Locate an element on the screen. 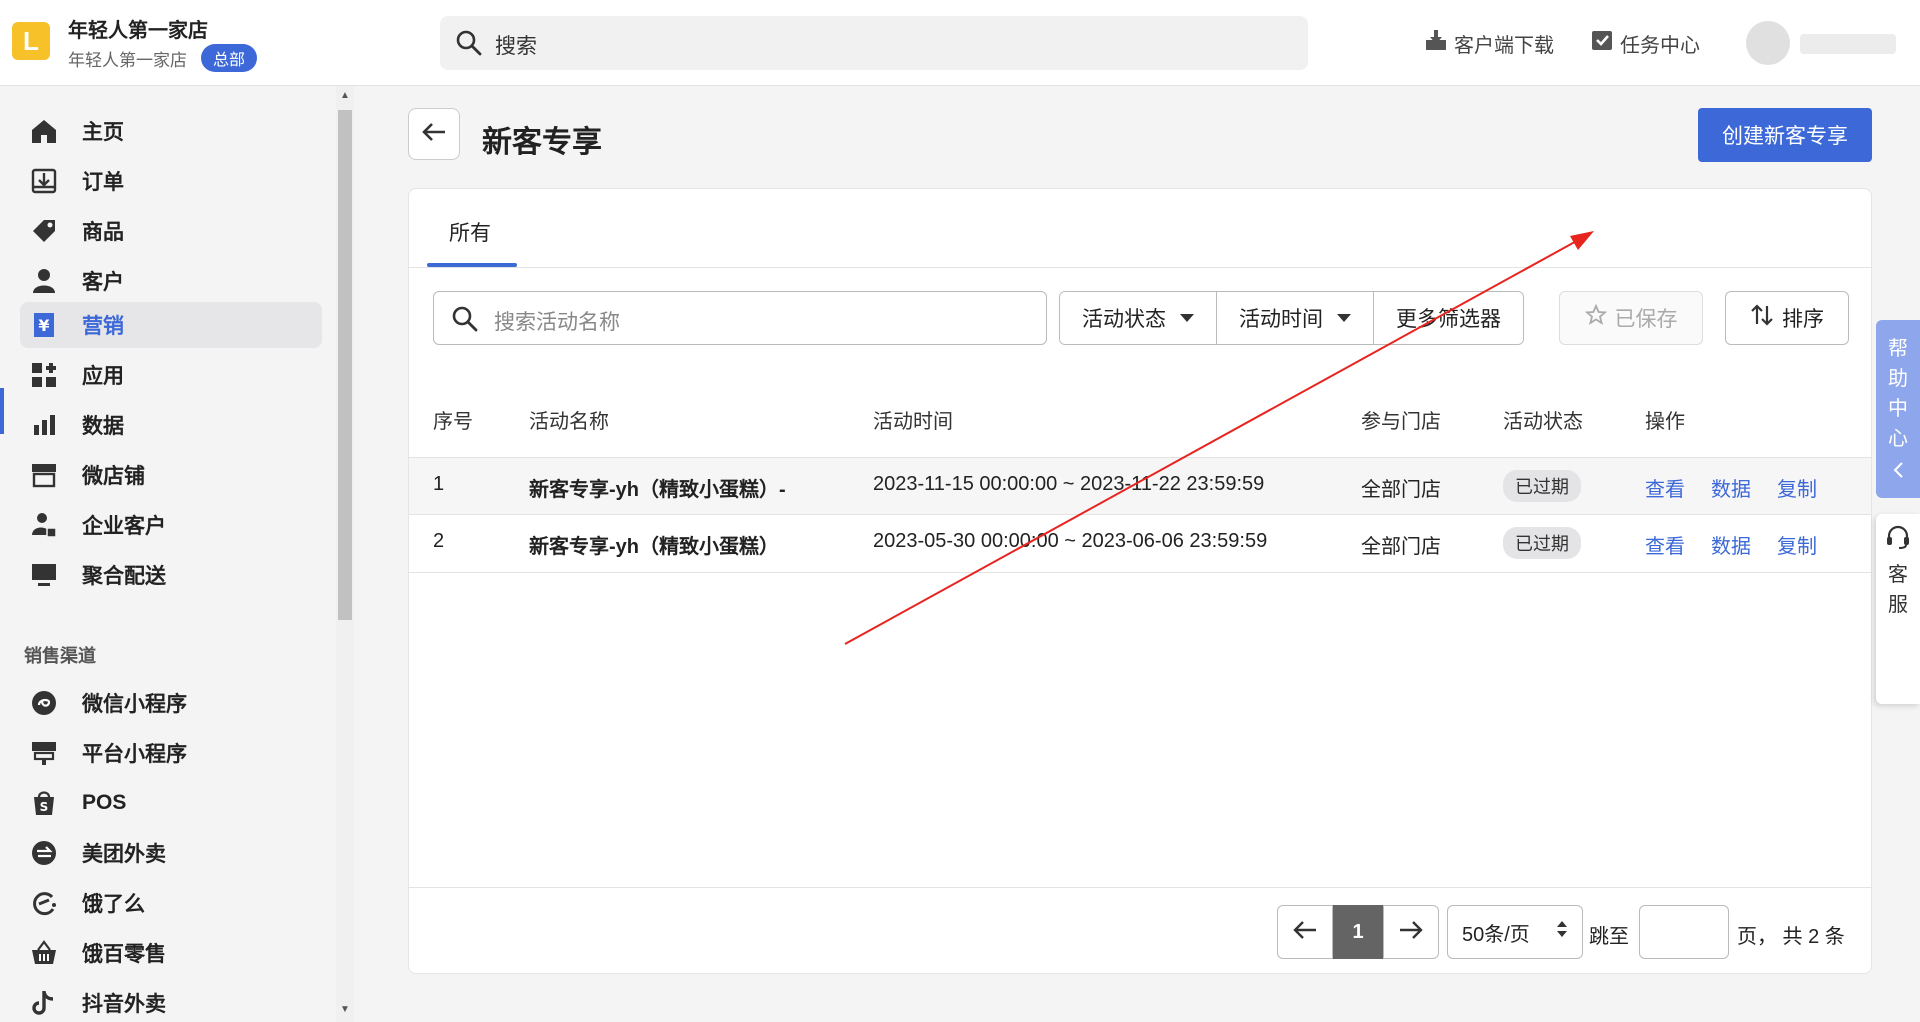  top-bar: L 年轻人第一家店 年轻人第一家店 总部 搜索 客户端下载 任务中心 is located at coordinates (960, 43).